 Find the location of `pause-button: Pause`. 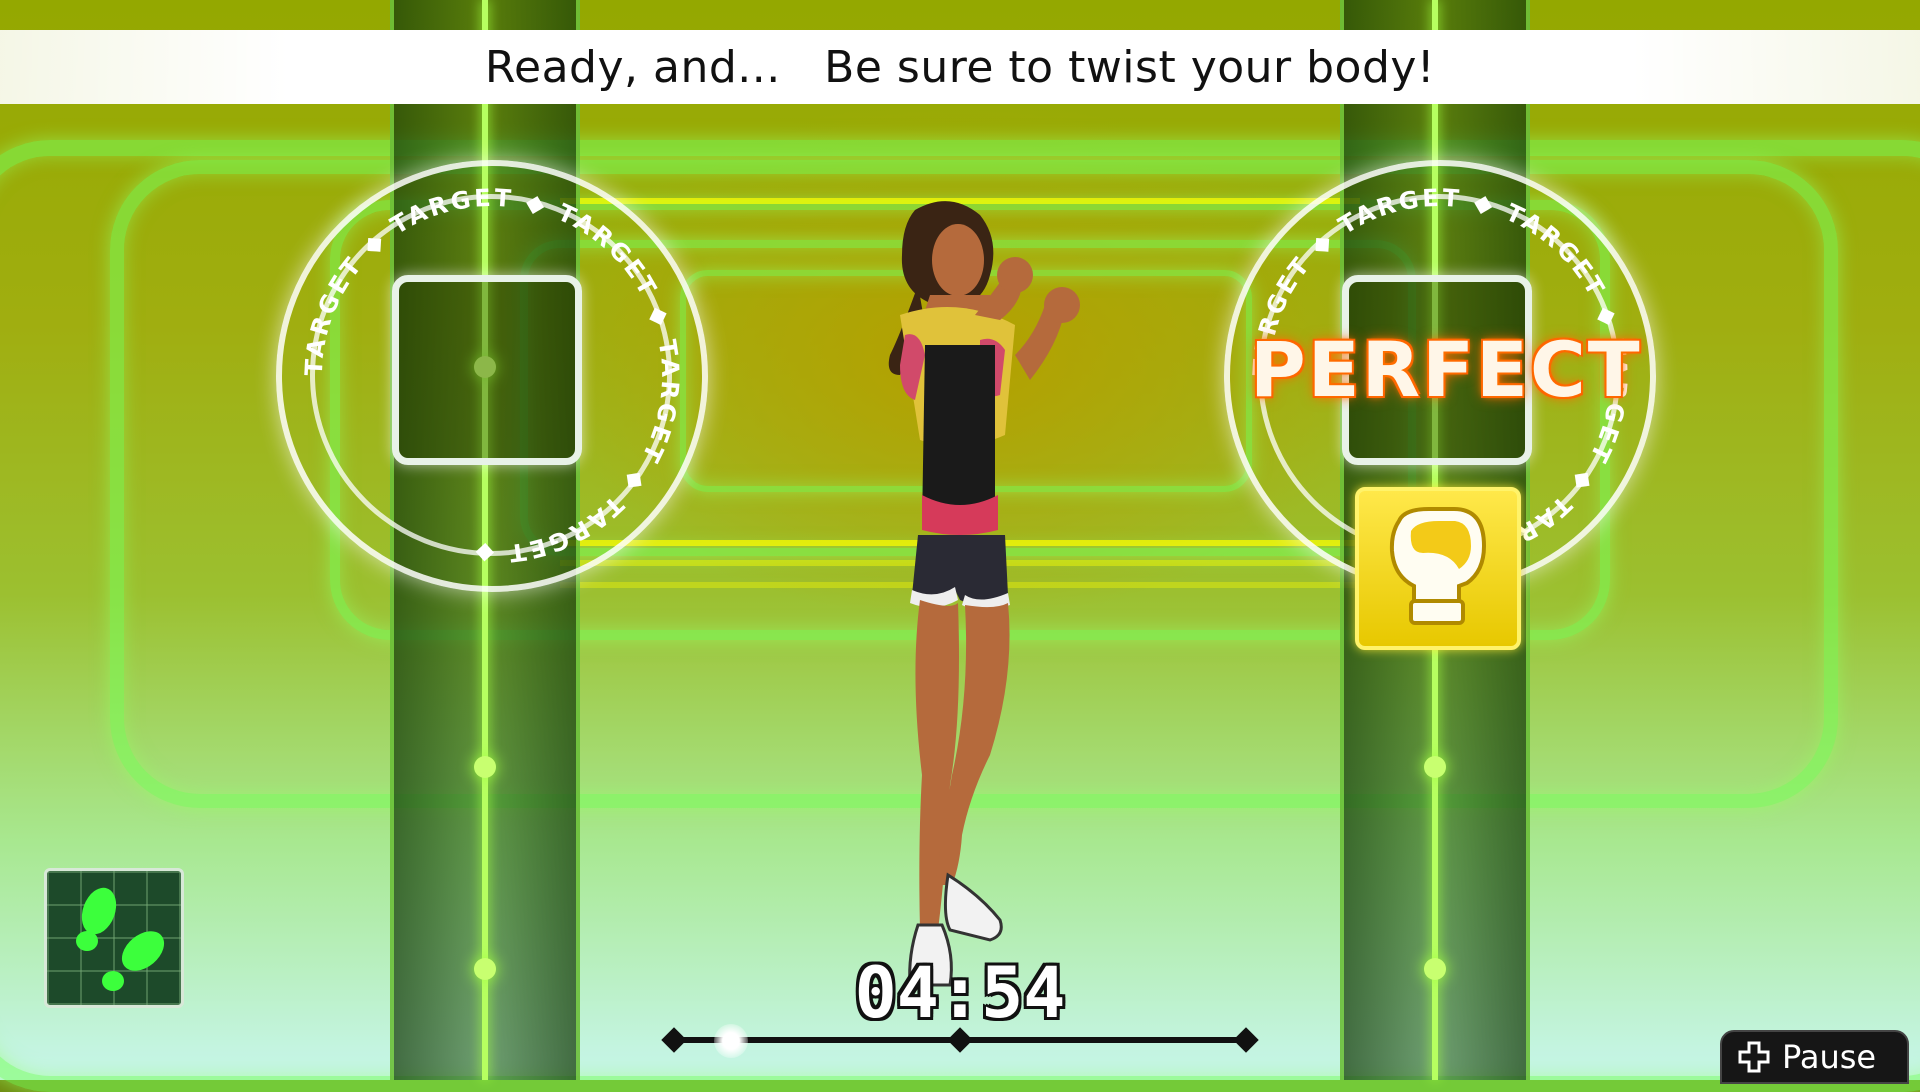

pause-button: Pause is located at coordinates (1814, 1057).